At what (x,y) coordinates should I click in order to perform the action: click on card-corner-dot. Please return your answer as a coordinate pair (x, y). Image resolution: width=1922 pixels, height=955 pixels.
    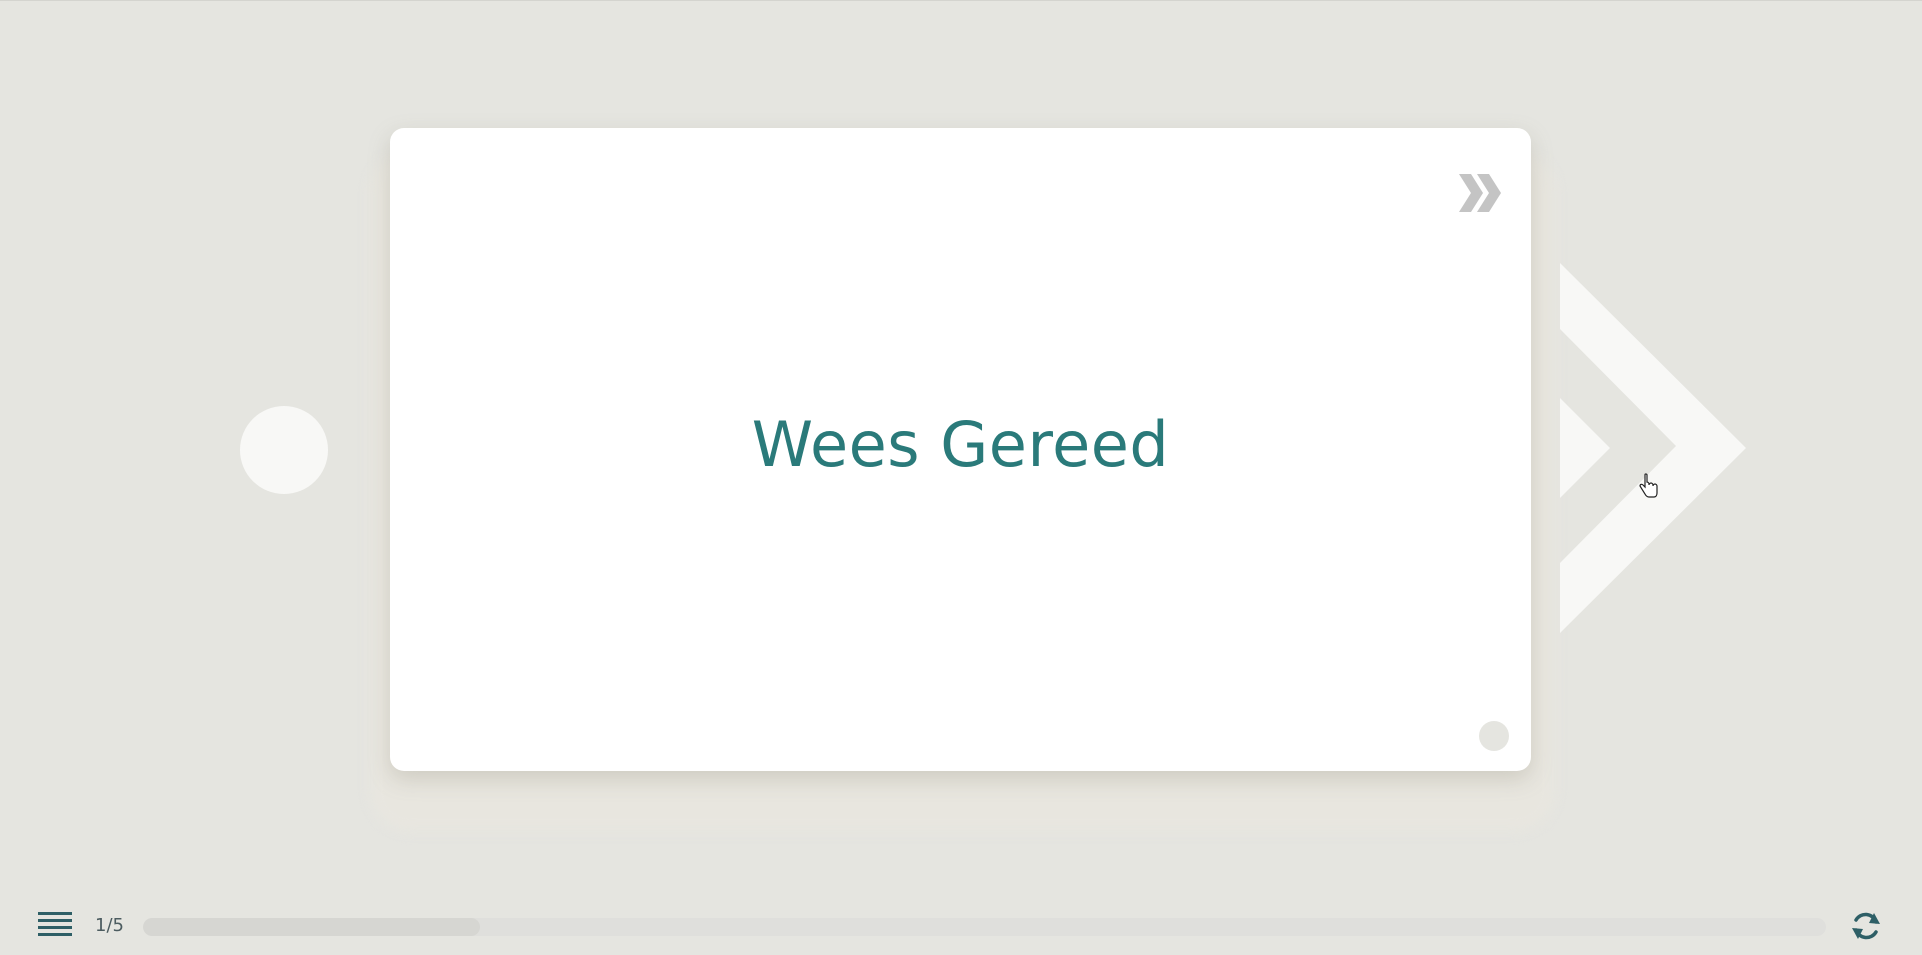
    Looking at the image, I should click on (1494, 736).